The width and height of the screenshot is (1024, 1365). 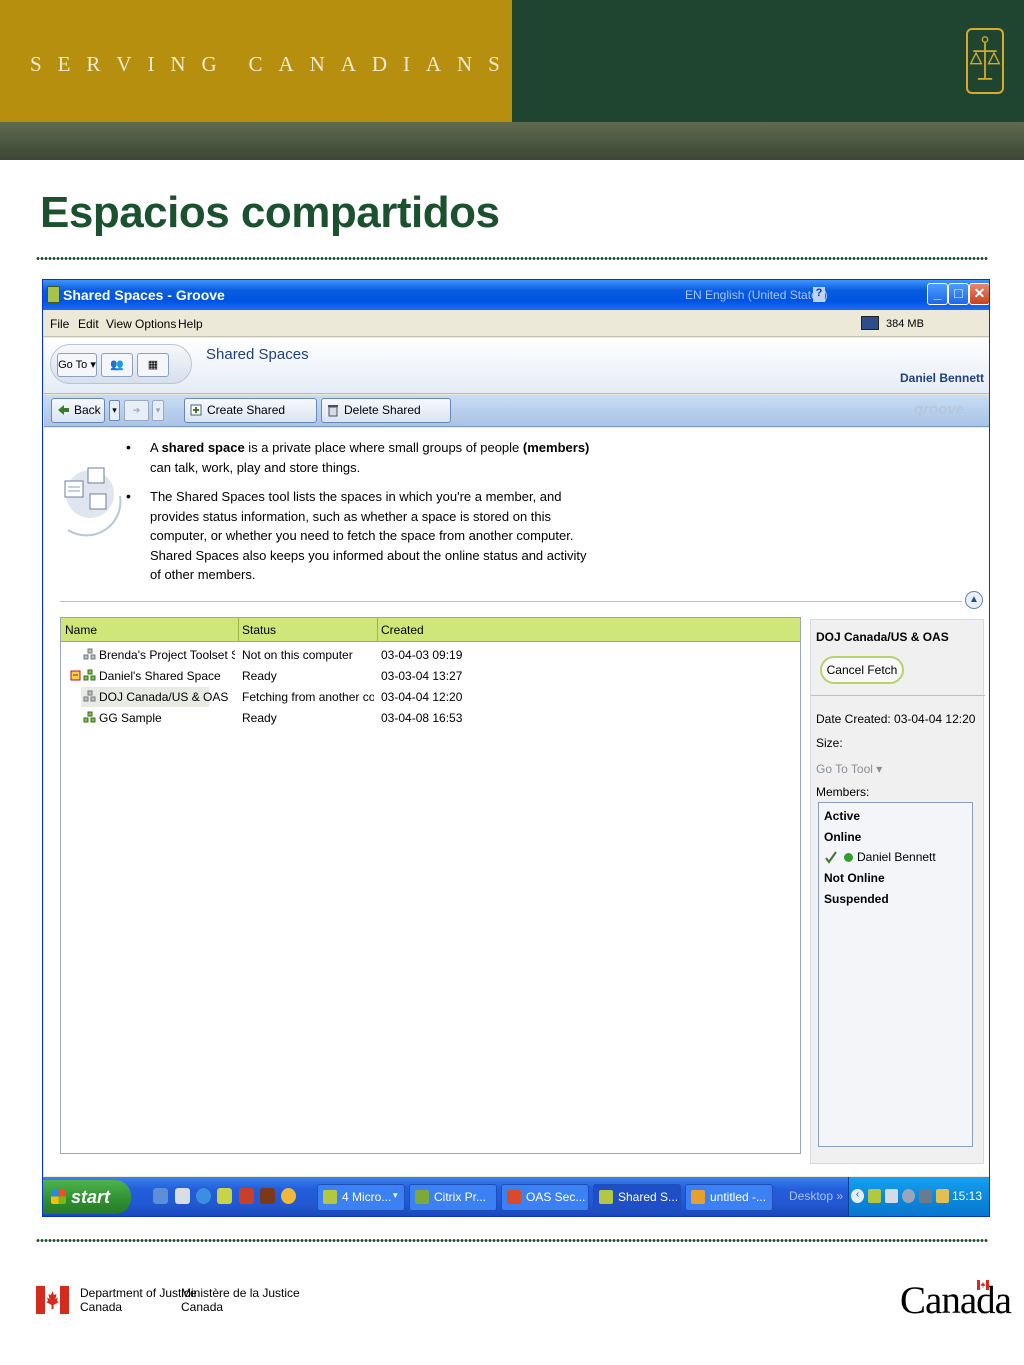 What do you see at coordinates (848, 857) in the screenshot?
I see `online-status-icon` at bounding box center [848, 857].